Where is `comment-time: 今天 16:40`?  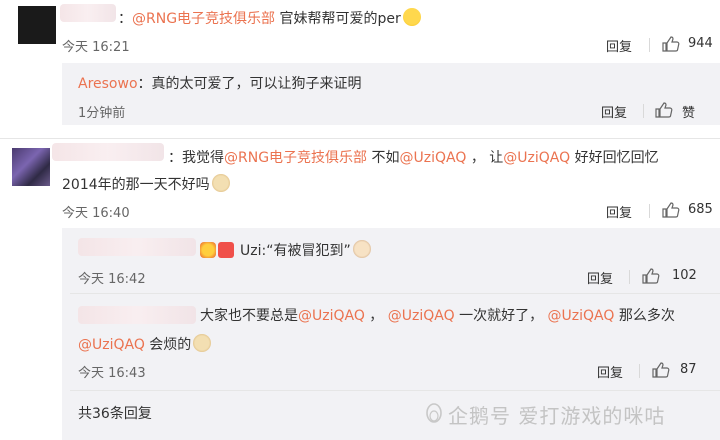
comment-time: 今天 16:40 is located at coordinates (96, 213).